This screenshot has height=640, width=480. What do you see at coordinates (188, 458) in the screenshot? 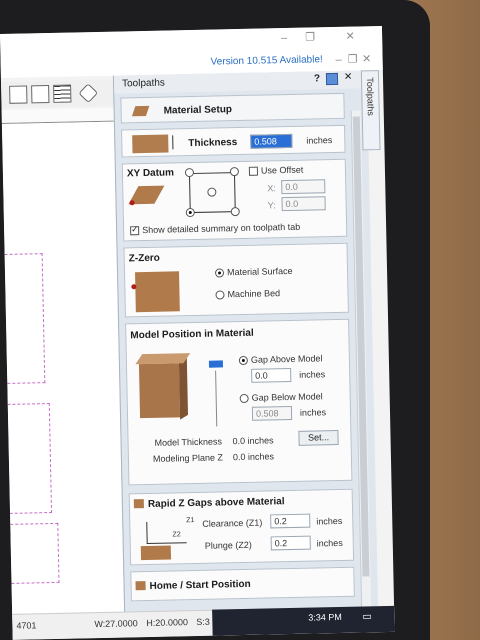
I see `modeling-plane-label: Modeling Plane Z` at bounding box center [188, 458].